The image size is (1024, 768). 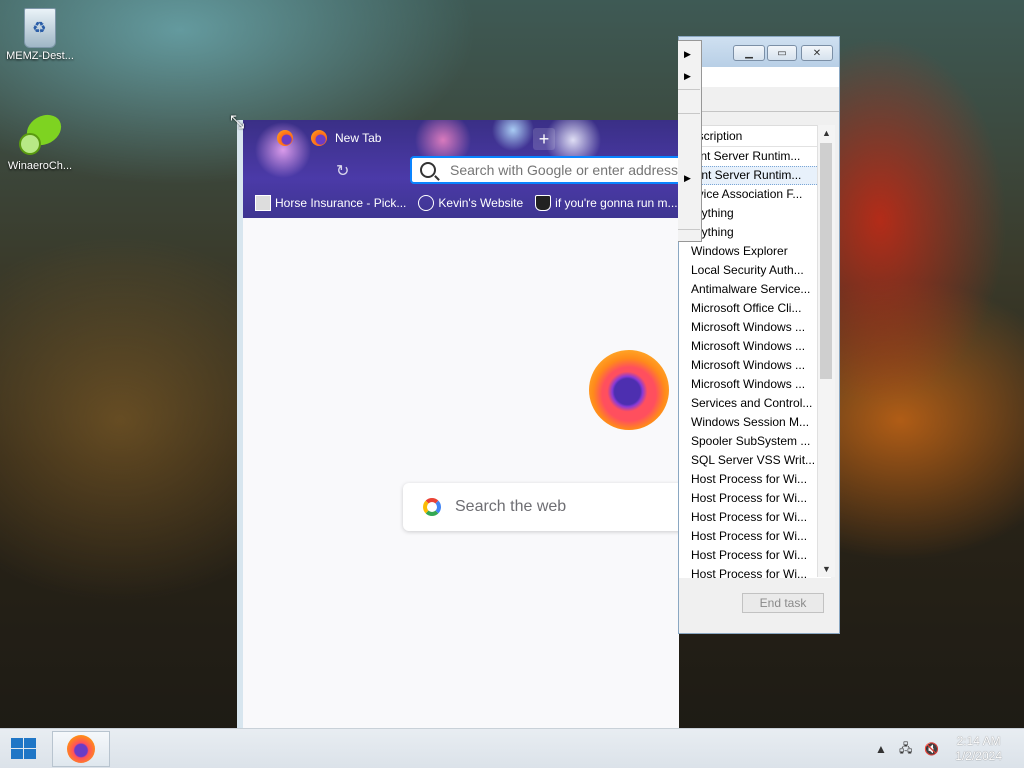 I want to click on volume-muted-icon: 🔇, so click(x=931, y=749).